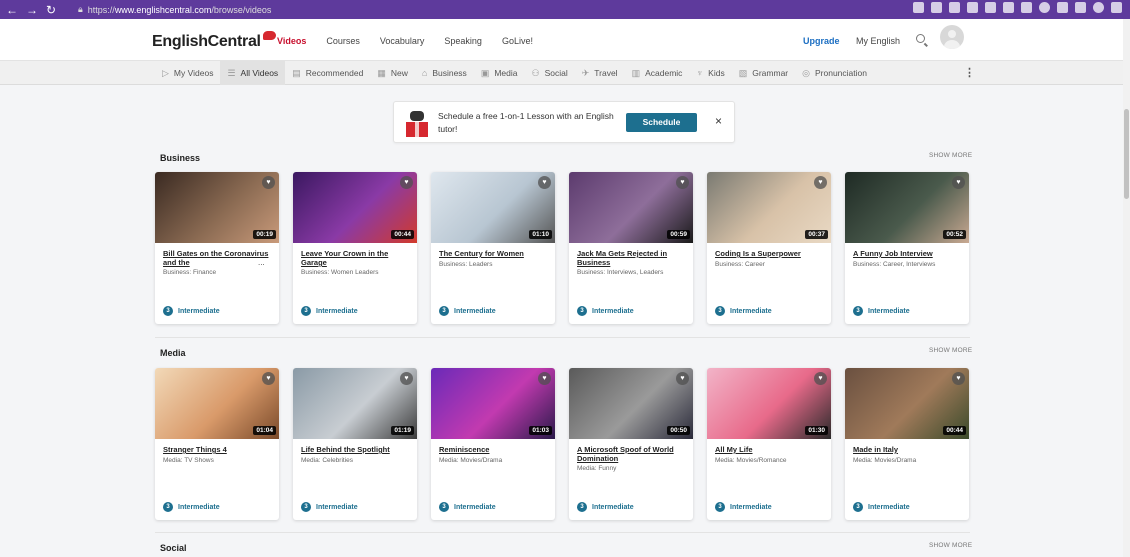 The width and height of the screenshot is (1130, 557). What do you see at coordinates (343, 41) in the screenshot?
I see `nav-courses: Courses` at bounding box center [343, 41].